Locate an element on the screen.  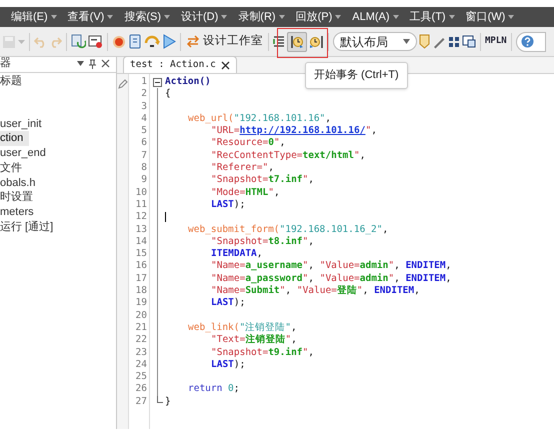
tree-item: obals.h is located at coordinates (21, 183).